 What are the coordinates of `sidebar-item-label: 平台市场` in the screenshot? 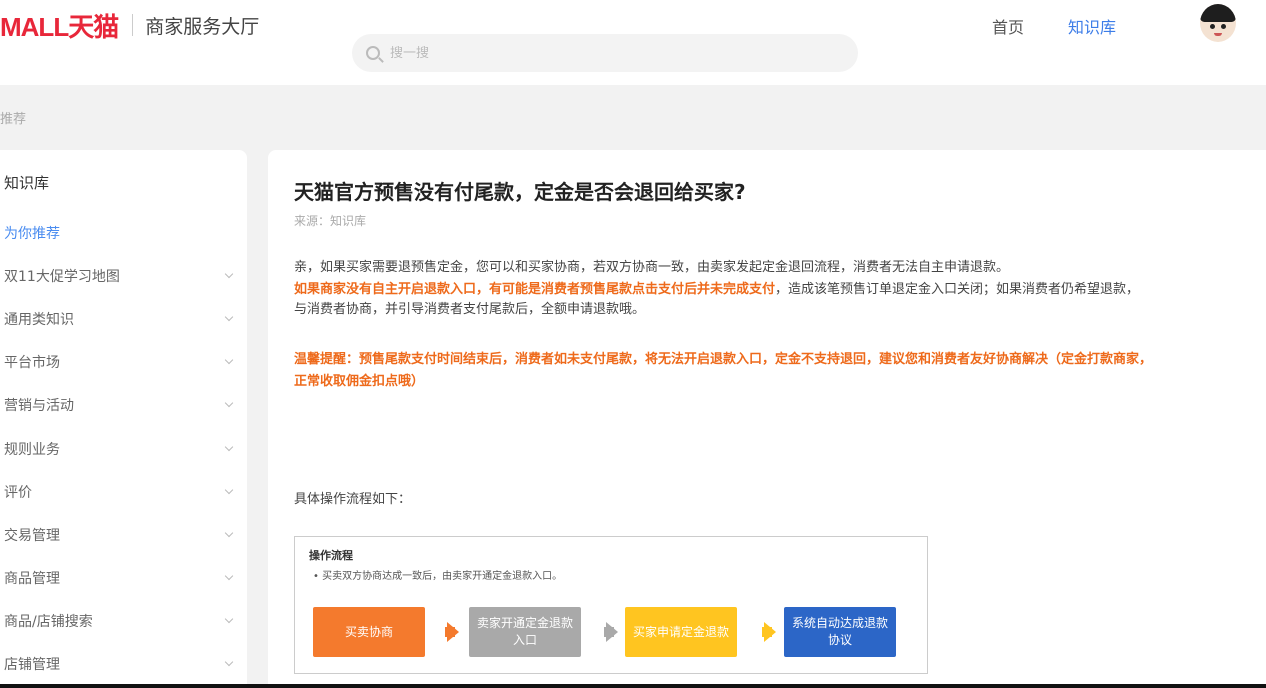 It's located at (32, 363).